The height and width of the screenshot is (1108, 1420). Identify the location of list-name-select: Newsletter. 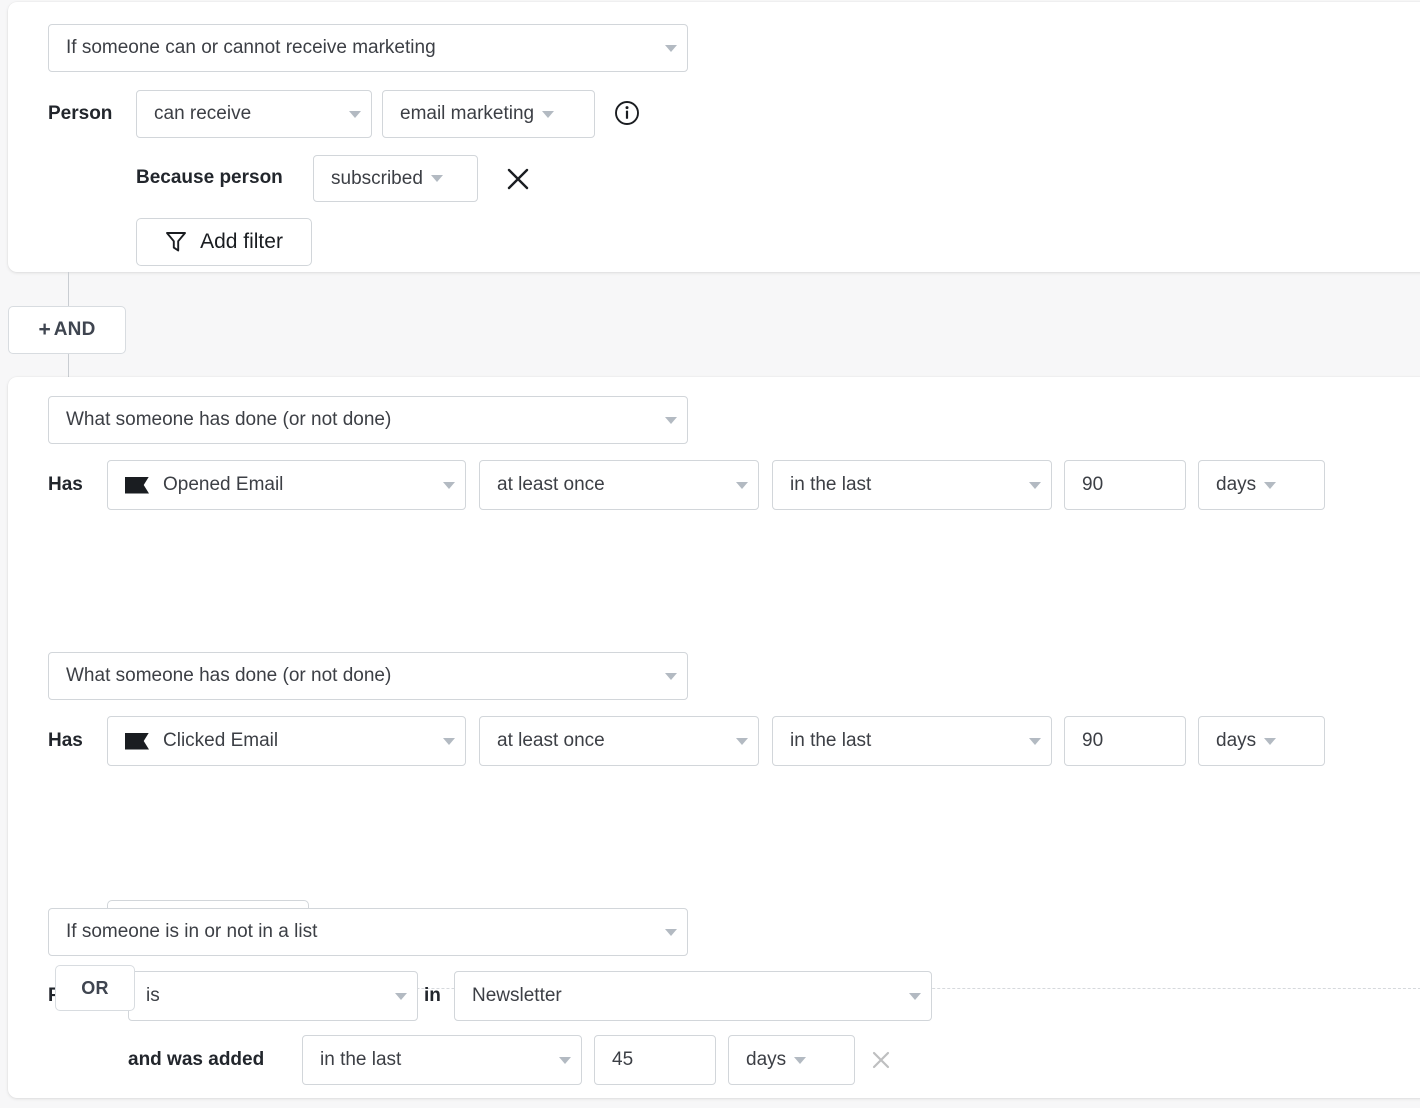
(693, 996).